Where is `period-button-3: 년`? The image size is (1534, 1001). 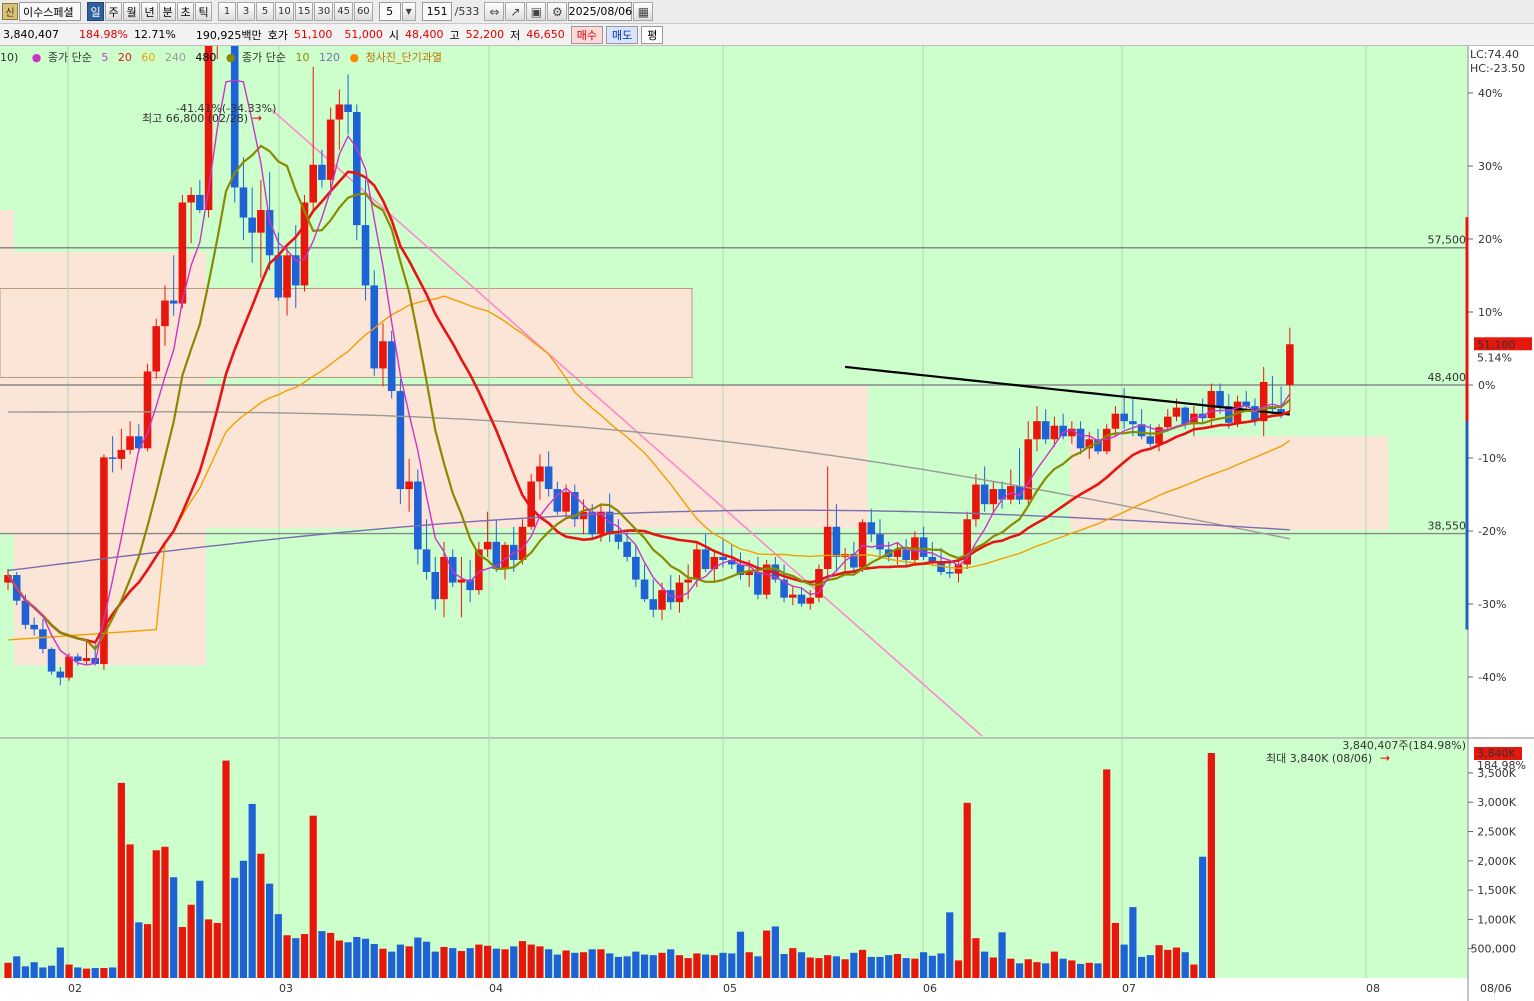
period-button-3: 년 is located at coordinates (149, 11).